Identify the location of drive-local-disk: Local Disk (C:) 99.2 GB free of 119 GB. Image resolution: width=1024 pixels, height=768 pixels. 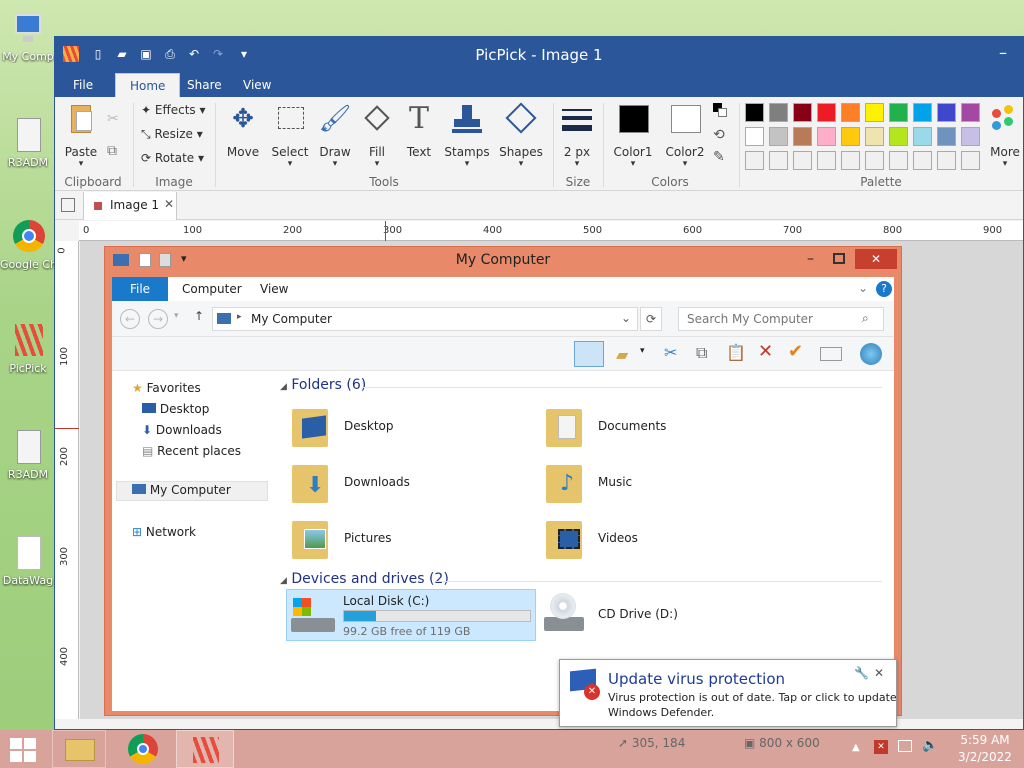
(411, 615).